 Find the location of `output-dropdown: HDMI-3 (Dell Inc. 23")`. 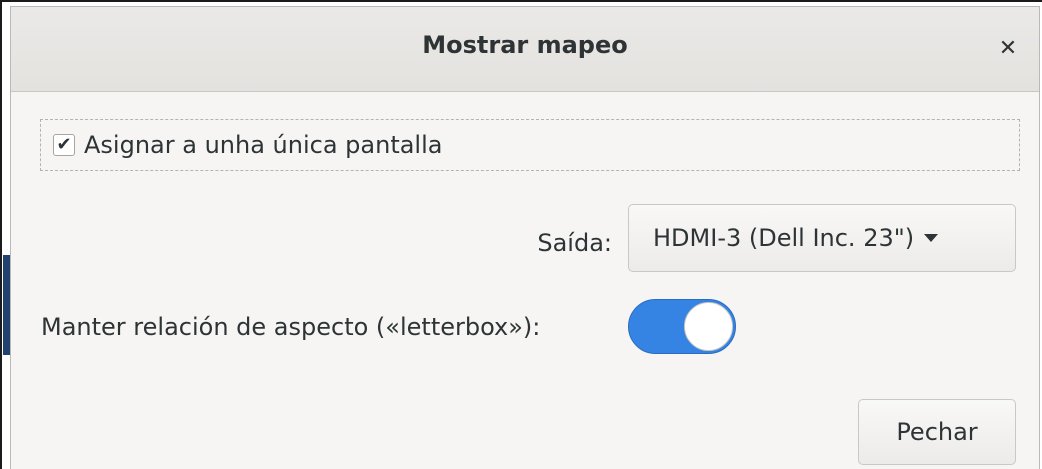

output-dropdown: HDMI-3 (Dell Inc. 23") is located at coordinates (822, 238).